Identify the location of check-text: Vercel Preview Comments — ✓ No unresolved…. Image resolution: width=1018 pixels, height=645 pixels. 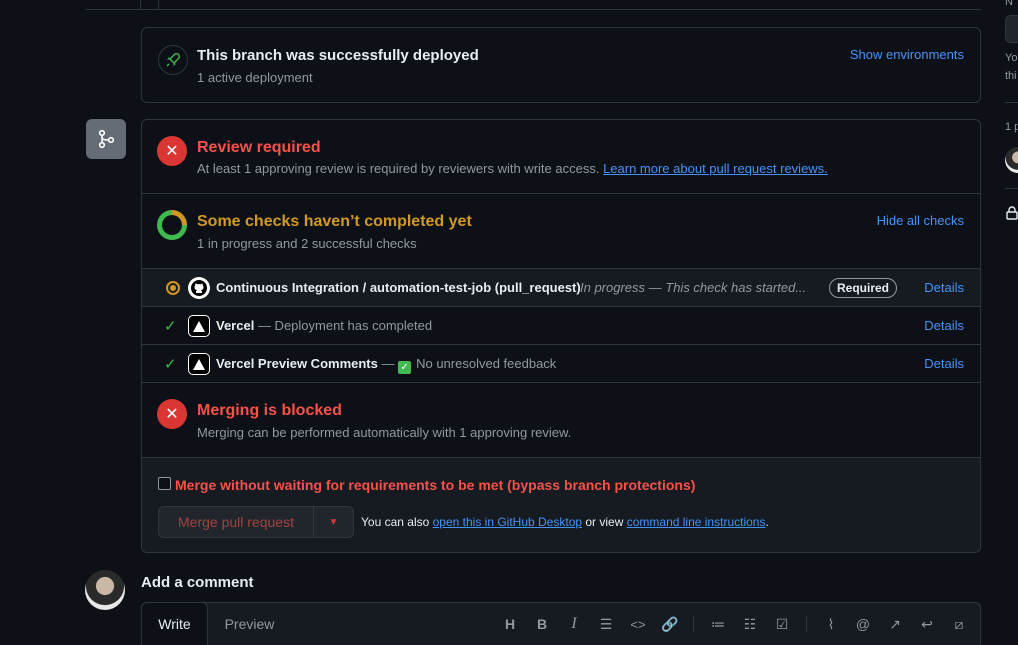
(386, 365).